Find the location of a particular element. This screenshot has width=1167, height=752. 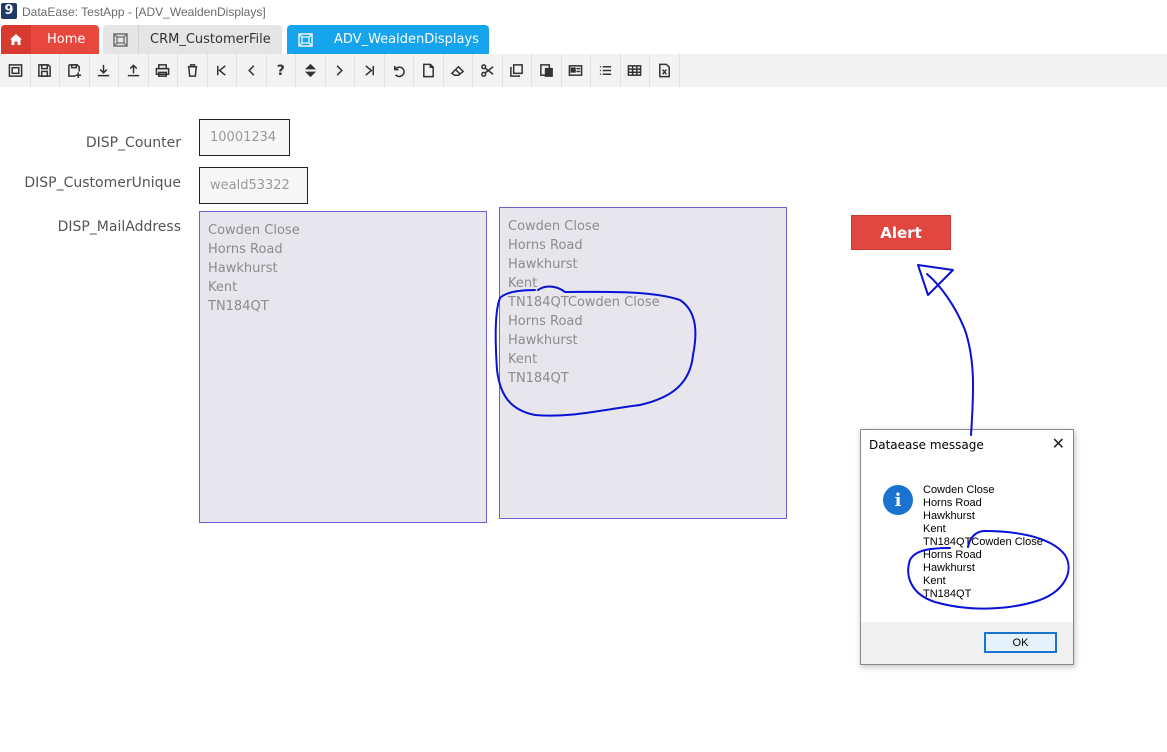

message-line: TN184QT is located at coordinates (947, 594).